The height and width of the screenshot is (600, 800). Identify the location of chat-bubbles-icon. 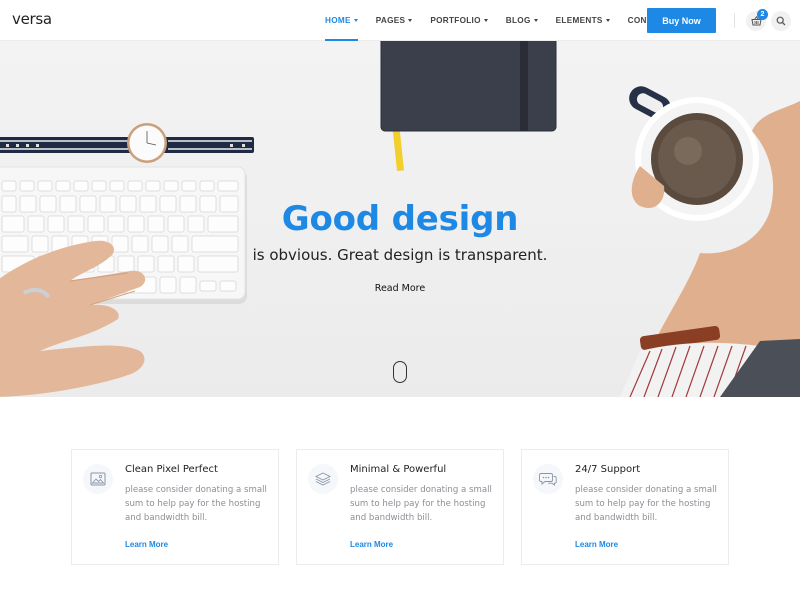
(548, 479).